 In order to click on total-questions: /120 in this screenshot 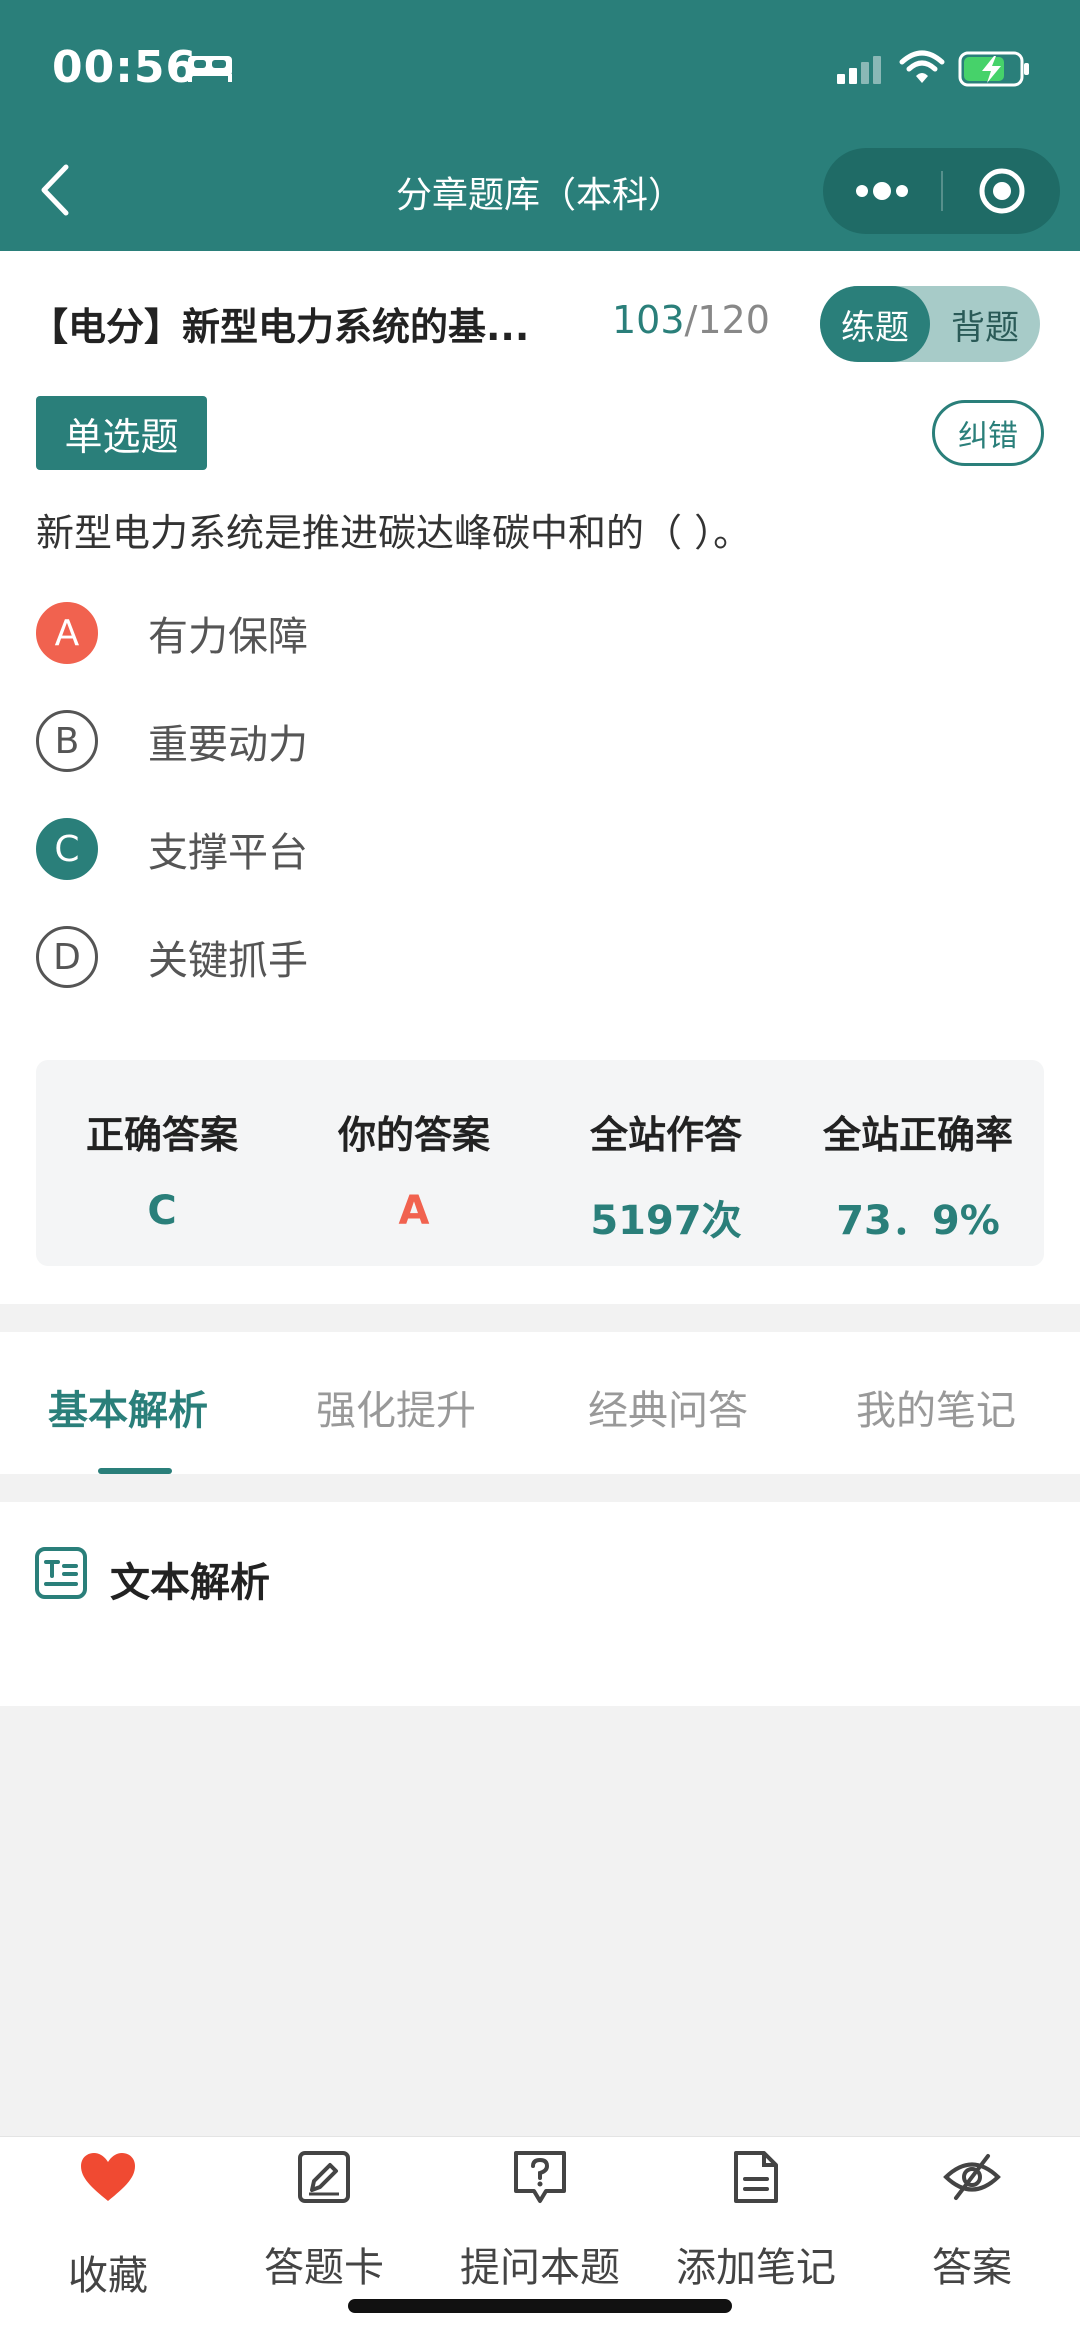, I will do `click(727, 320)`.